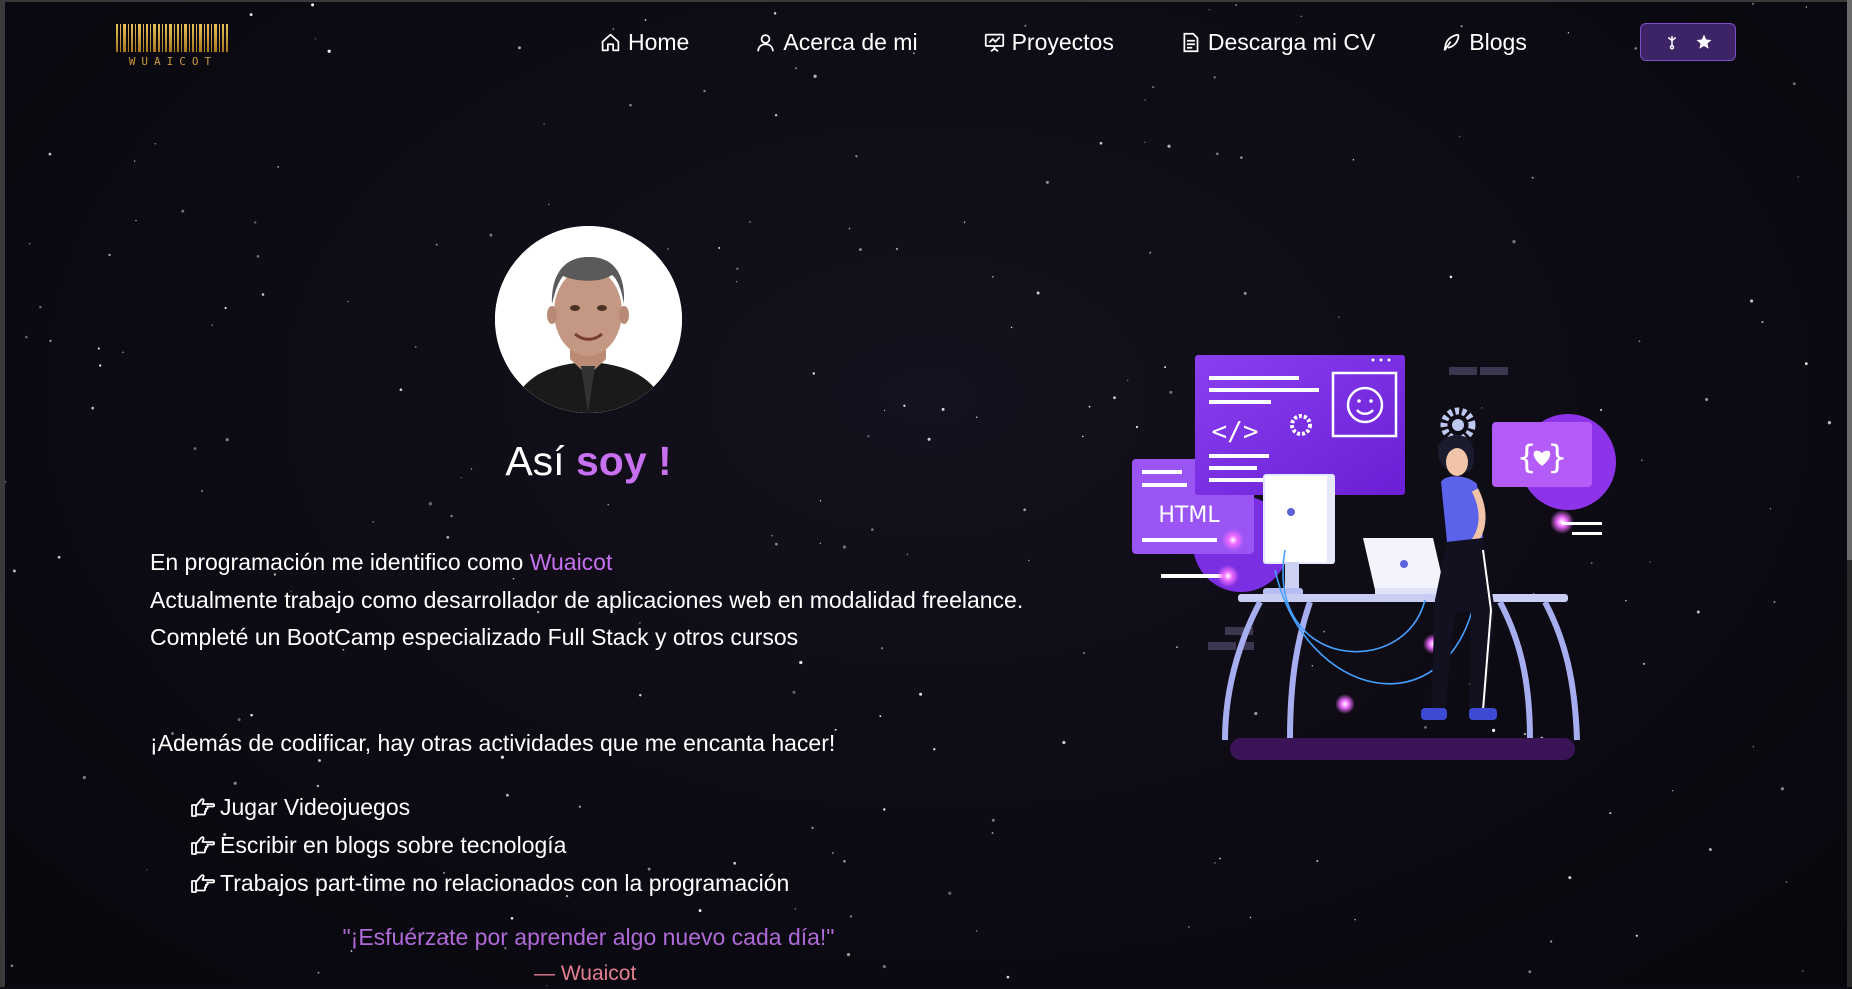  I want to click on nav-home: Home, so click(644, 42).